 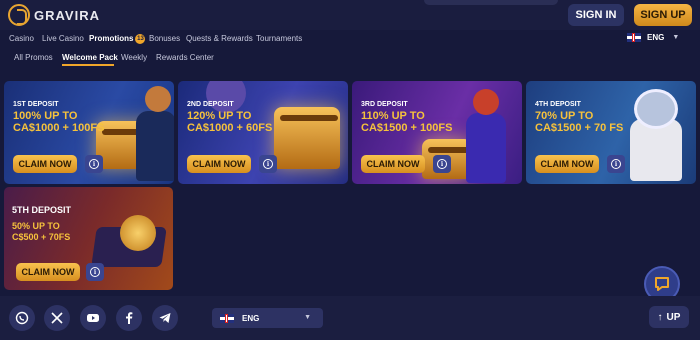 What do you see at coordinates (564, 116) in the screenshot?
I see `bonus-percent: 70% UP TO` at bounding box center [564, 116].